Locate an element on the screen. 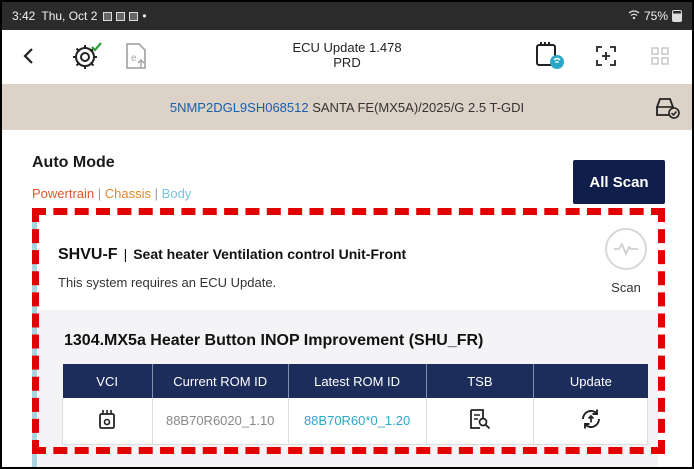  status-bar: 3:42 Thu, Oct 2 • 75% is located at coordinates (347, 16).